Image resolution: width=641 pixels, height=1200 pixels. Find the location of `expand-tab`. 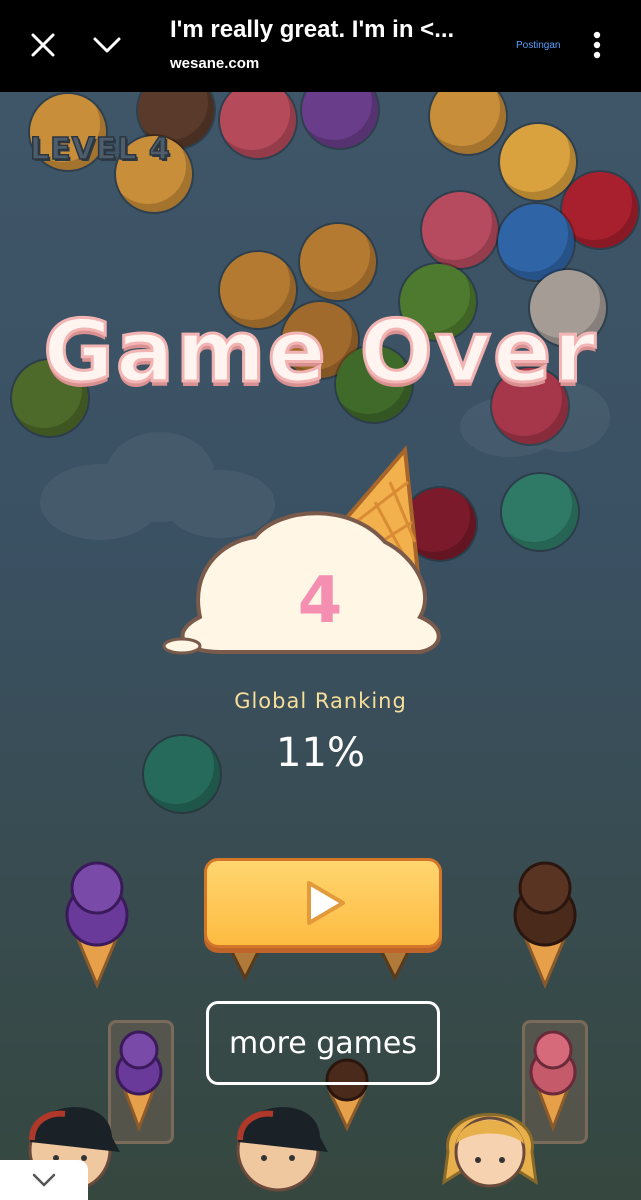

expand-tab is located at coordinates (44, 1180).